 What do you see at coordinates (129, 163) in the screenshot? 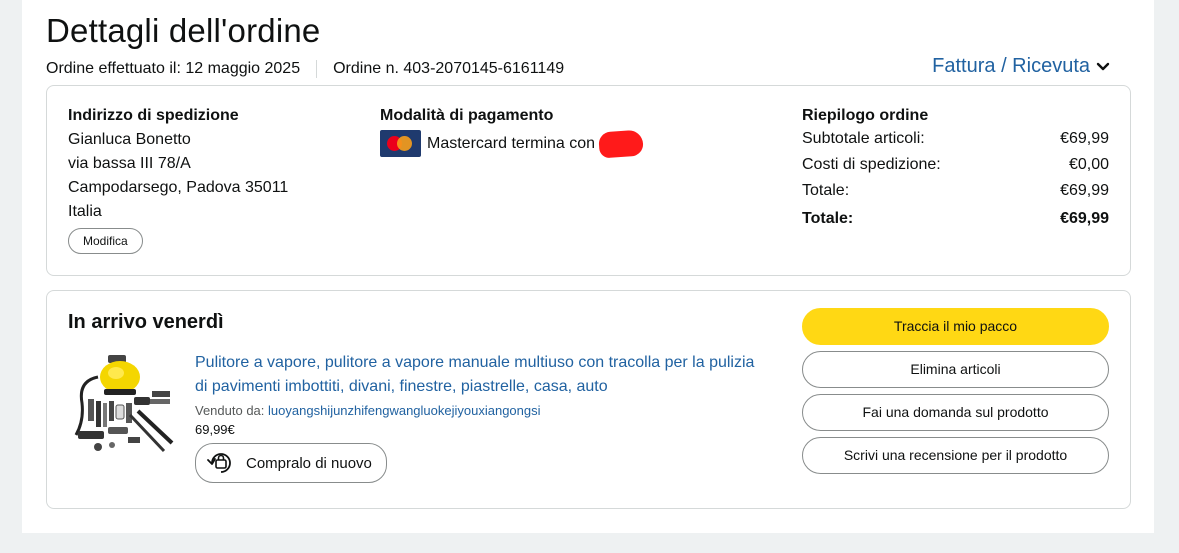
I see `shipping-street: via bassa III 78/A` at bounding box center [129, 163].